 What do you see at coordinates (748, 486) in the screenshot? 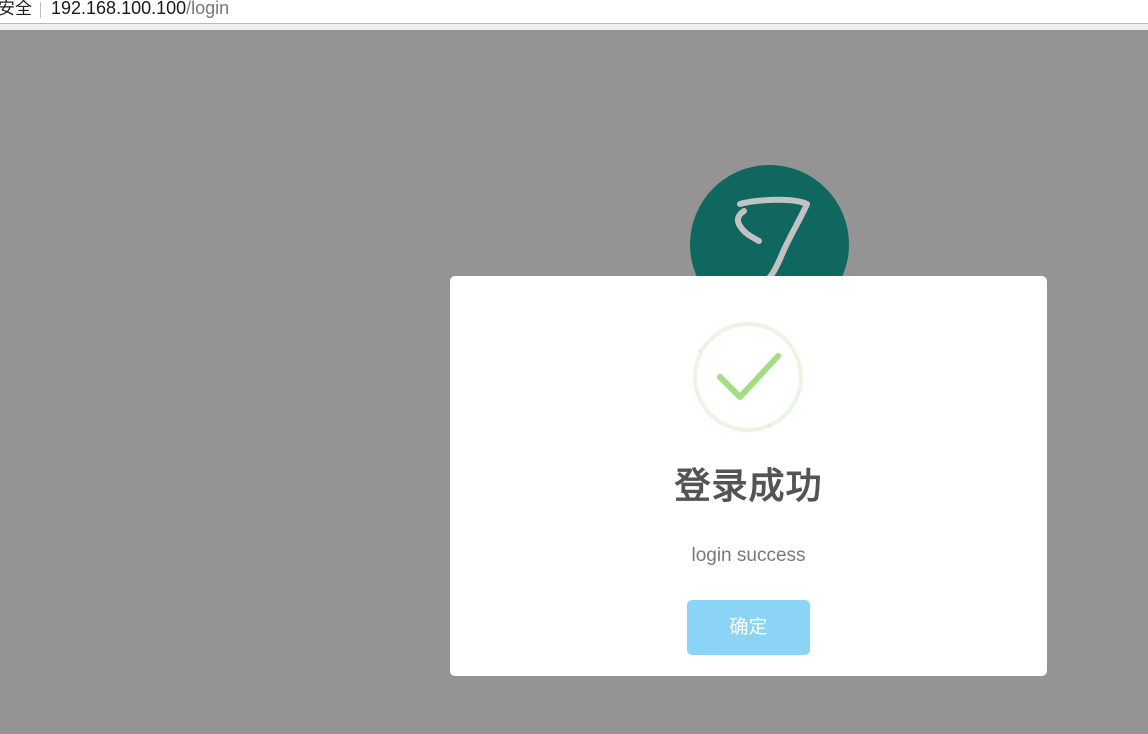
I see `dialog-title: 登录成功` at bounding box center [748, 486].